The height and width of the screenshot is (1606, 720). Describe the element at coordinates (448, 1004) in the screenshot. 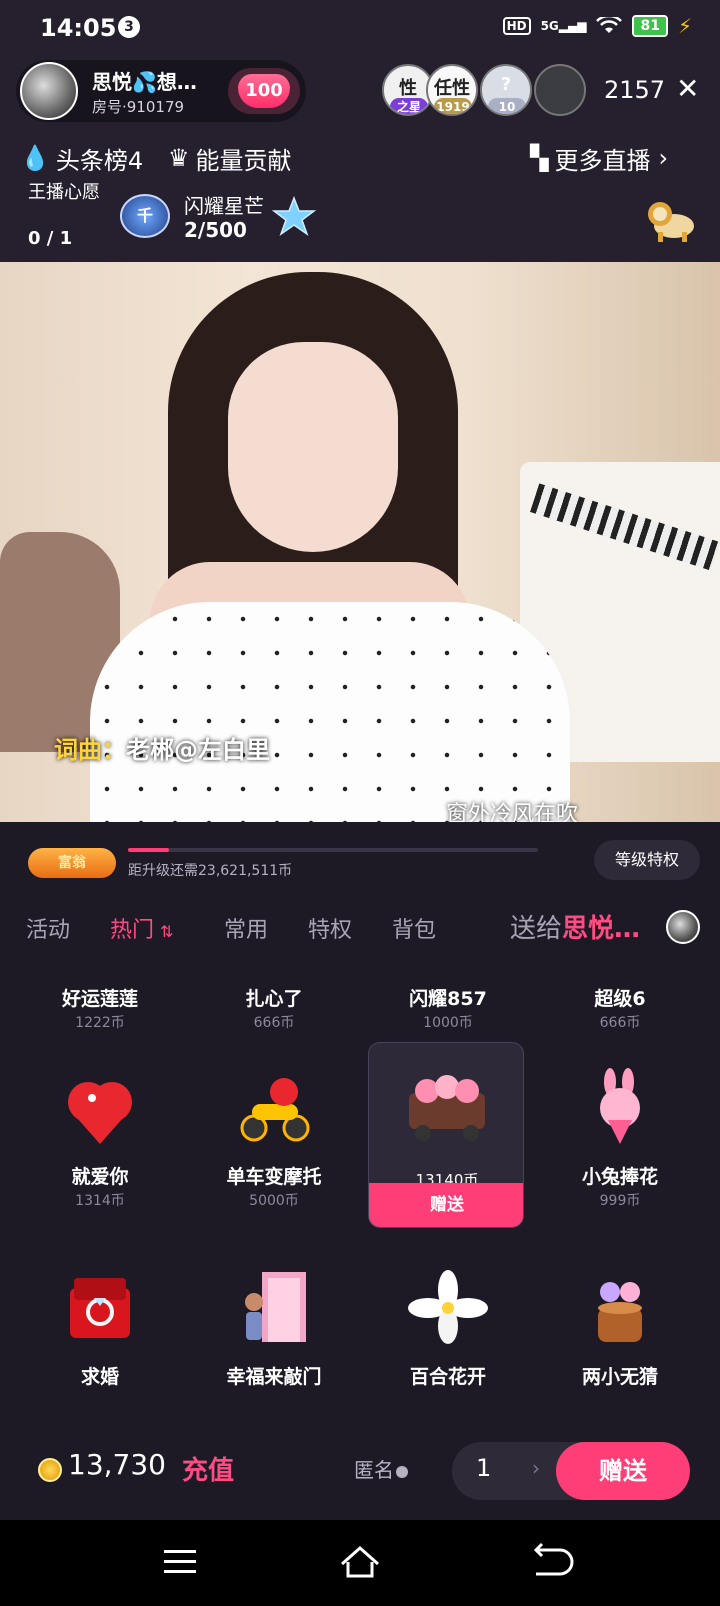

I see `gift-item: 闪耀857 1000币` at that location.